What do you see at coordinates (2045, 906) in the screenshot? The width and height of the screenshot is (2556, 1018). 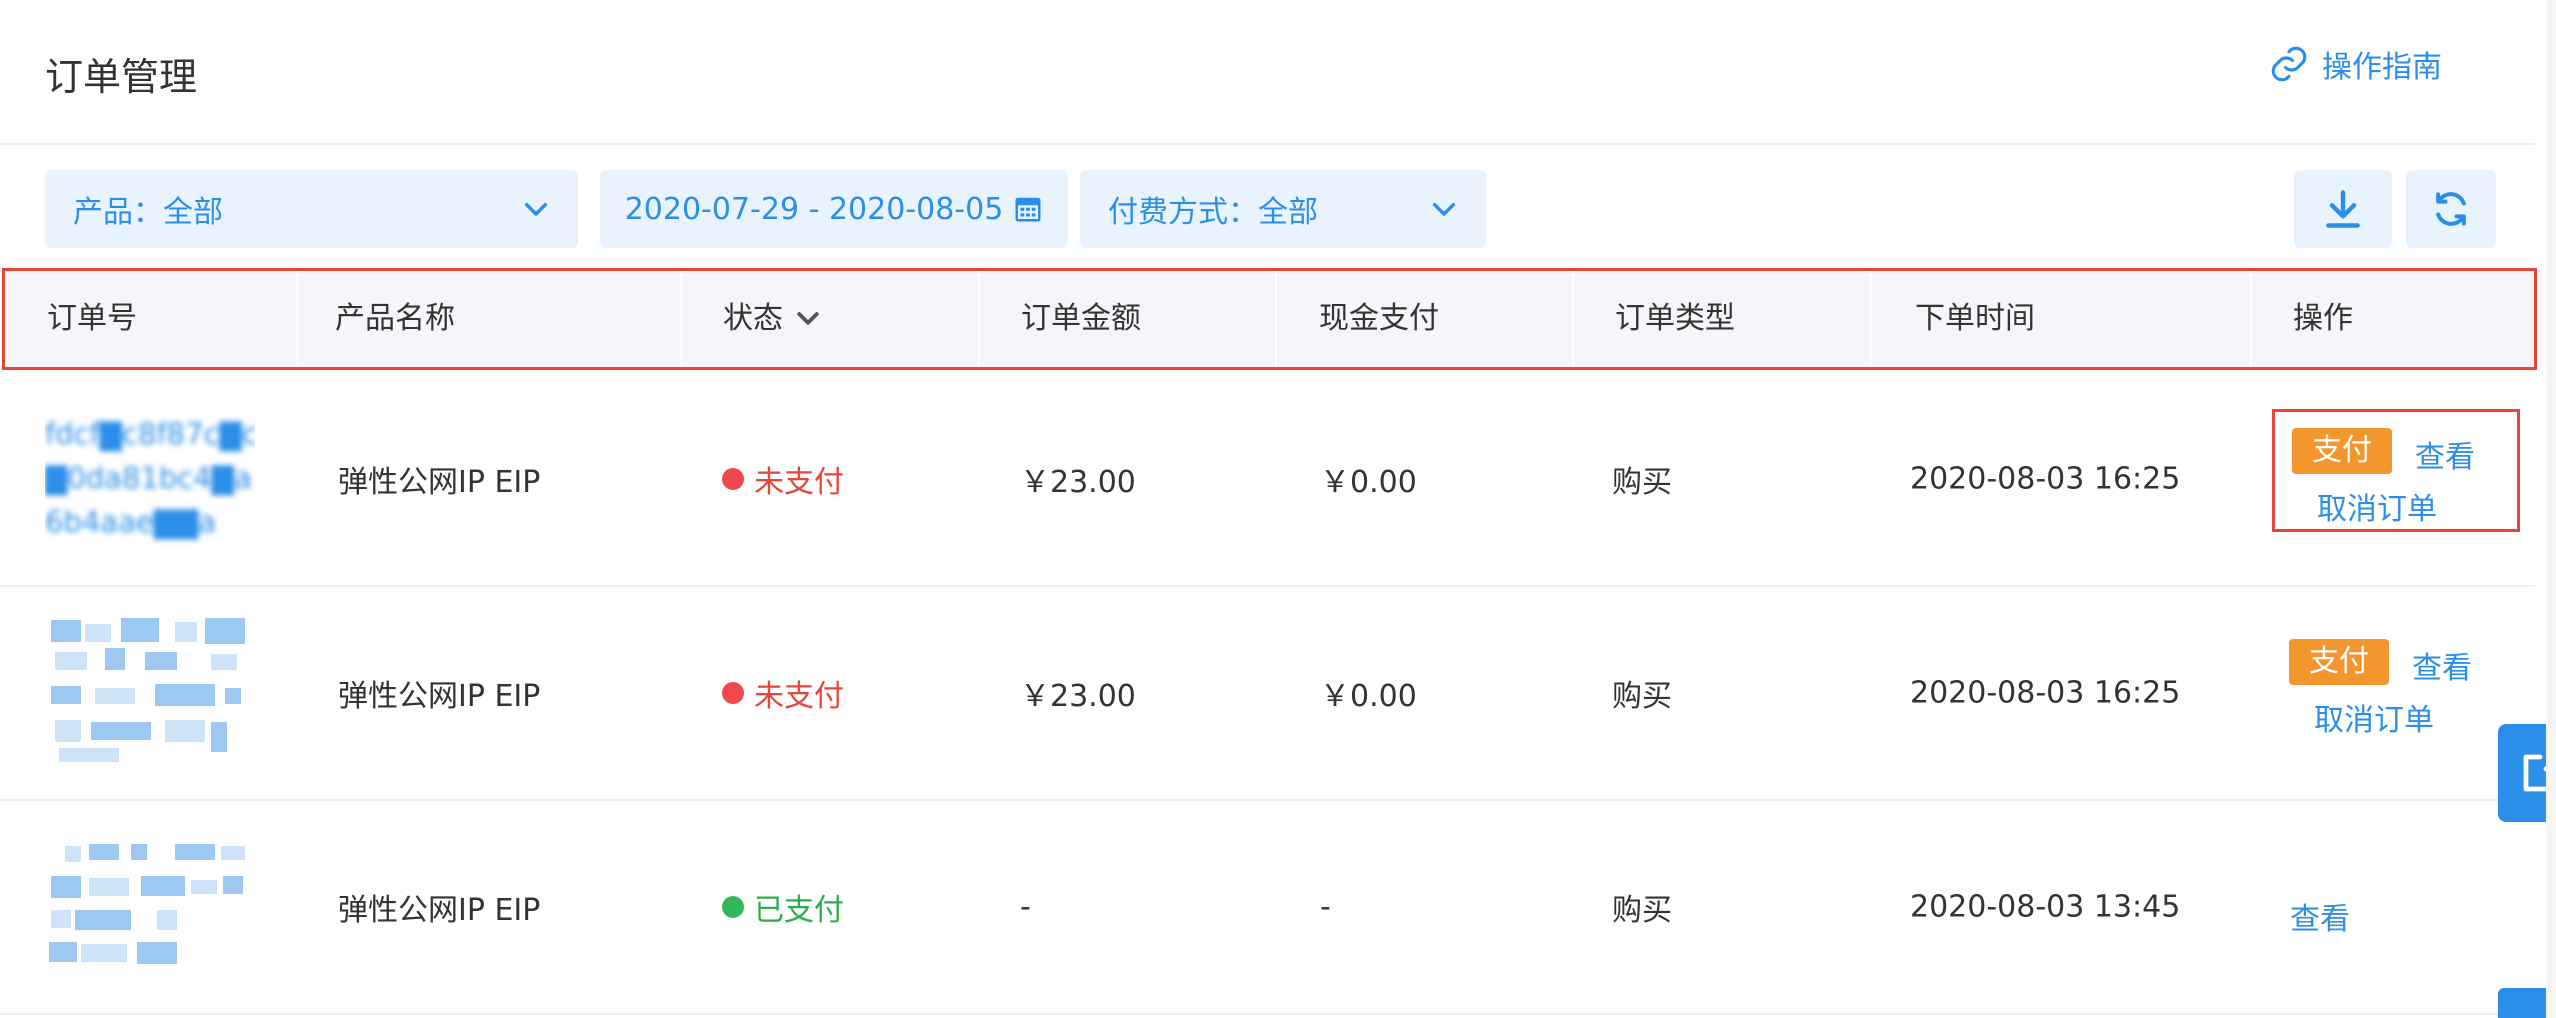 I see `order-time: 2020-08-03 13:45` at bounding box center [2045, 906].